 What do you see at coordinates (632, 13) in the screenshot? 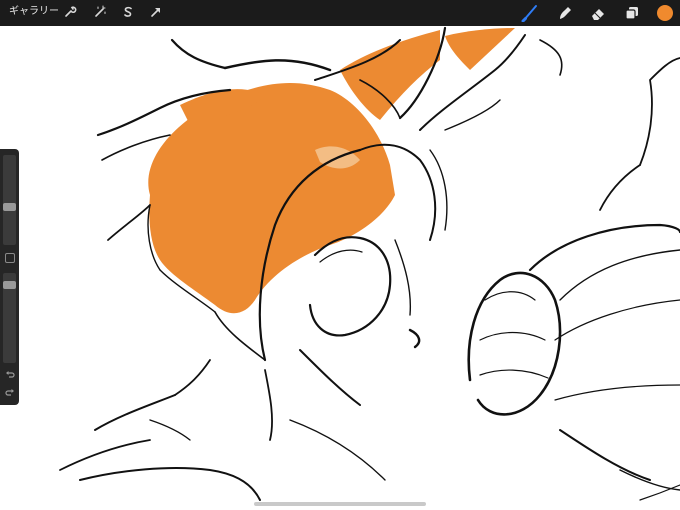
I see `layers-icon` at bounding box center [632, 13].